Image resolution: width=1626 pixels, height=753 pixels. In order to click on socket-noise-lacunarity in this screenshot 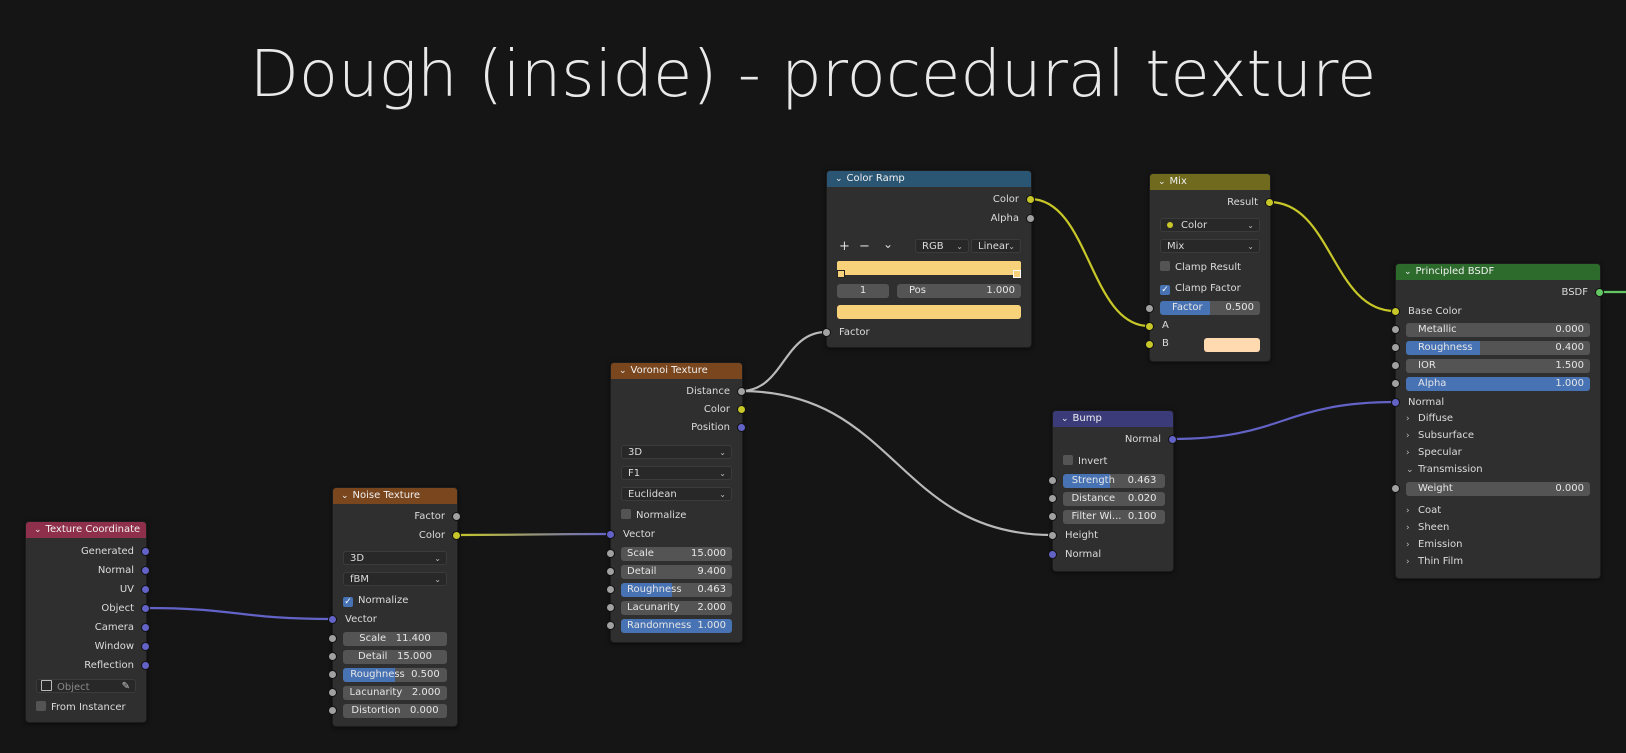, I will do `click(332, 692)`.